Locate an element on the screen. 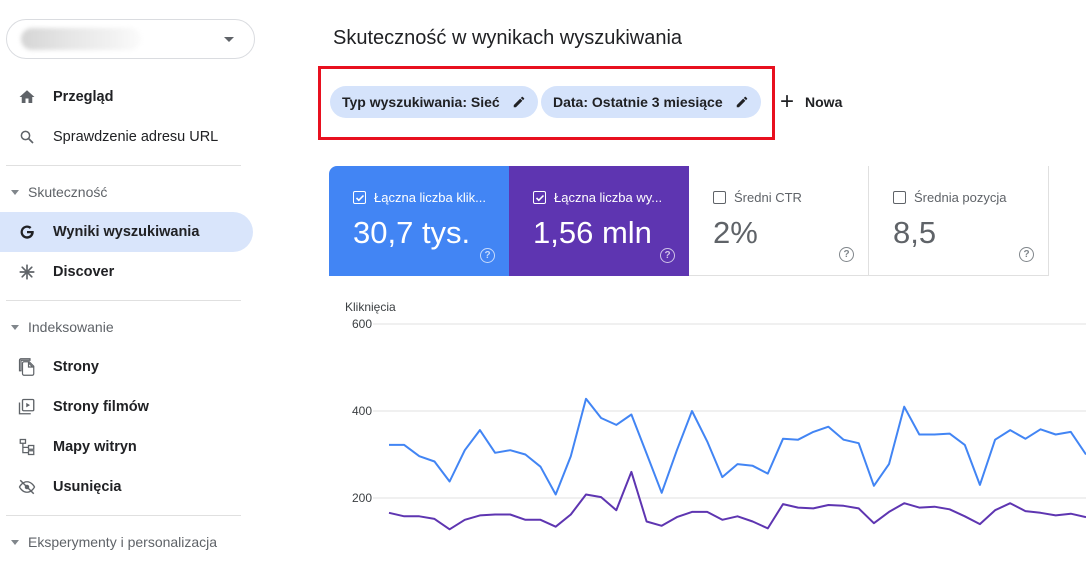 This screenshot has width=1086, height=572. section-experiments: Eksperymenty i personalizacja is located at coordinates (126, 542).